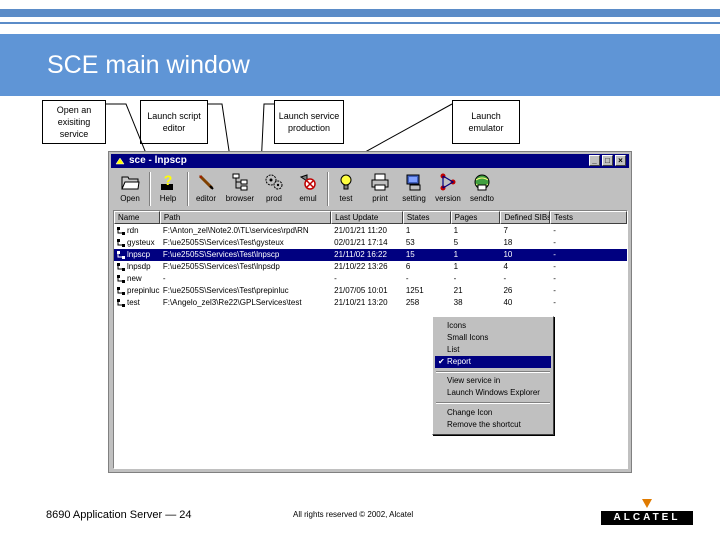 The image size is (720, 540). Describe the element at coordinates (206, 182) in the screenshot. I see `editor-icon` at that location.